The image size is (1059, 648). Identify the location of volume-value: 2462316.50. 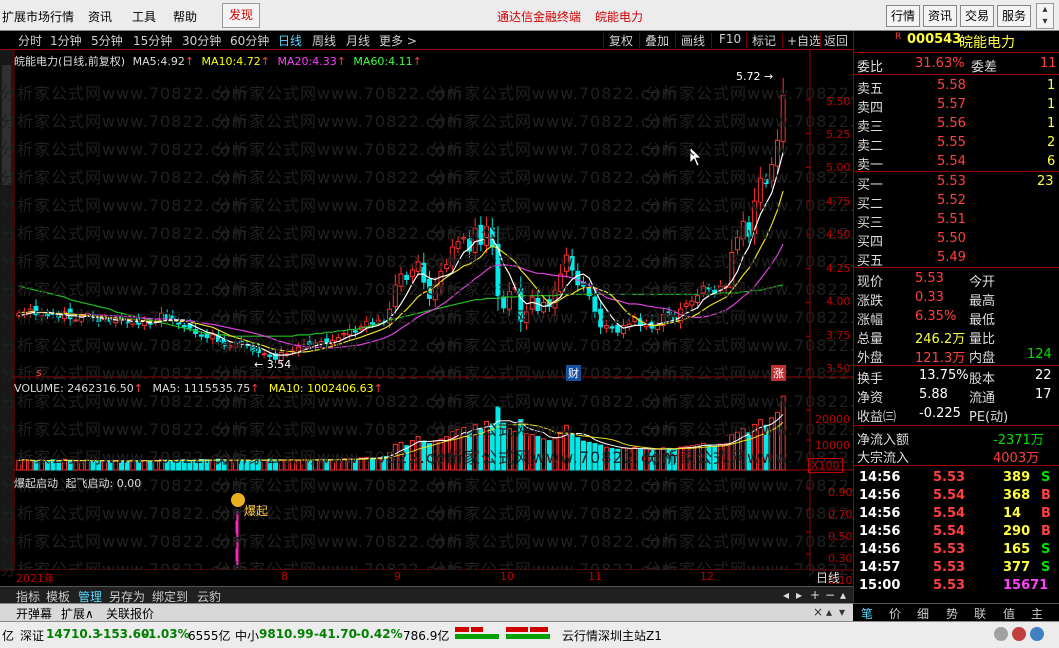
(100, 388).